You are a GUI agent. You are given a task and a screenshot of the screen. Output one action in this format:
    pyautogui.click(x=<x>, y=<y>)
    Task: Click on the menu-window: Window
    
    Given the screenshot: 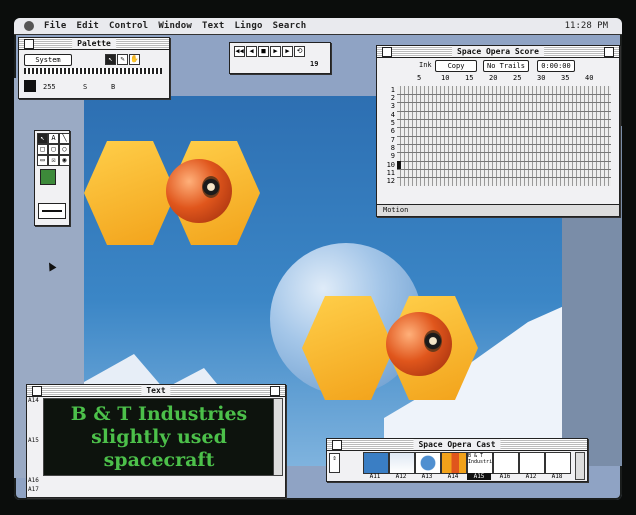 What is the action you would take?
    pyautogui.click(x=175, y=26)
    